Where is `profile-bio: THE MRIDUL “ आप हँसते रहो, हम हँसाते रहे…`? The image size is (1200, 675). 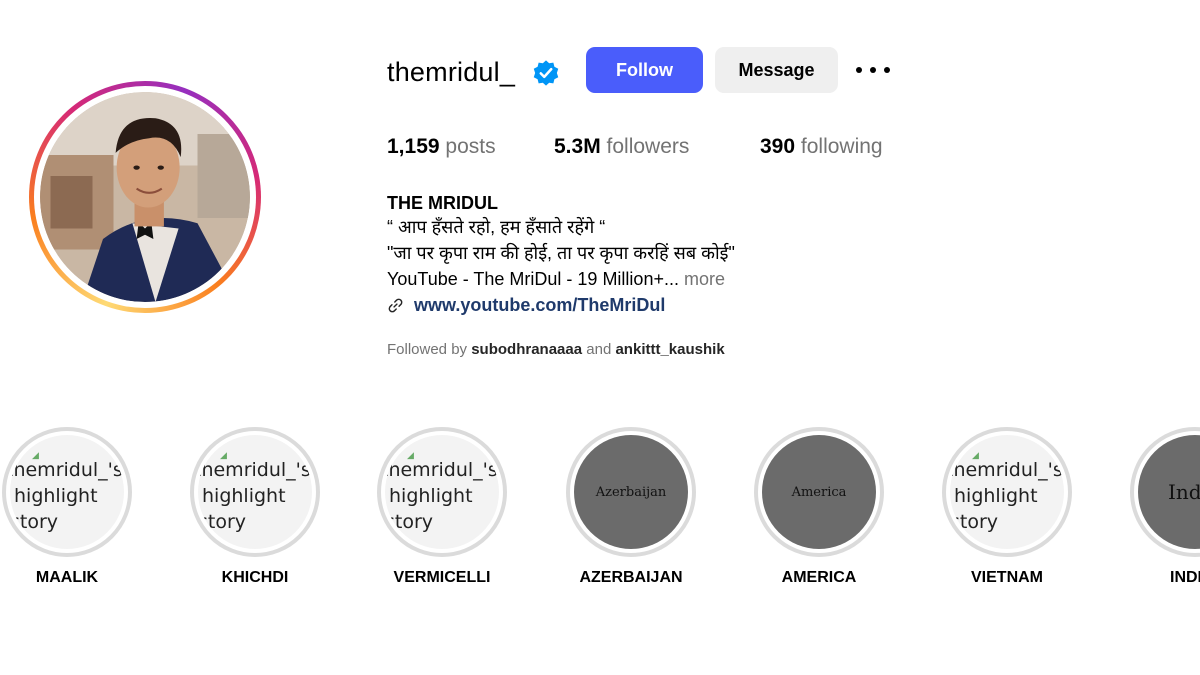 profile-bio: THE MRIDUL “ आप हँसते रहो, हम हँसाते रहे… is located at coordinates (667, 255).